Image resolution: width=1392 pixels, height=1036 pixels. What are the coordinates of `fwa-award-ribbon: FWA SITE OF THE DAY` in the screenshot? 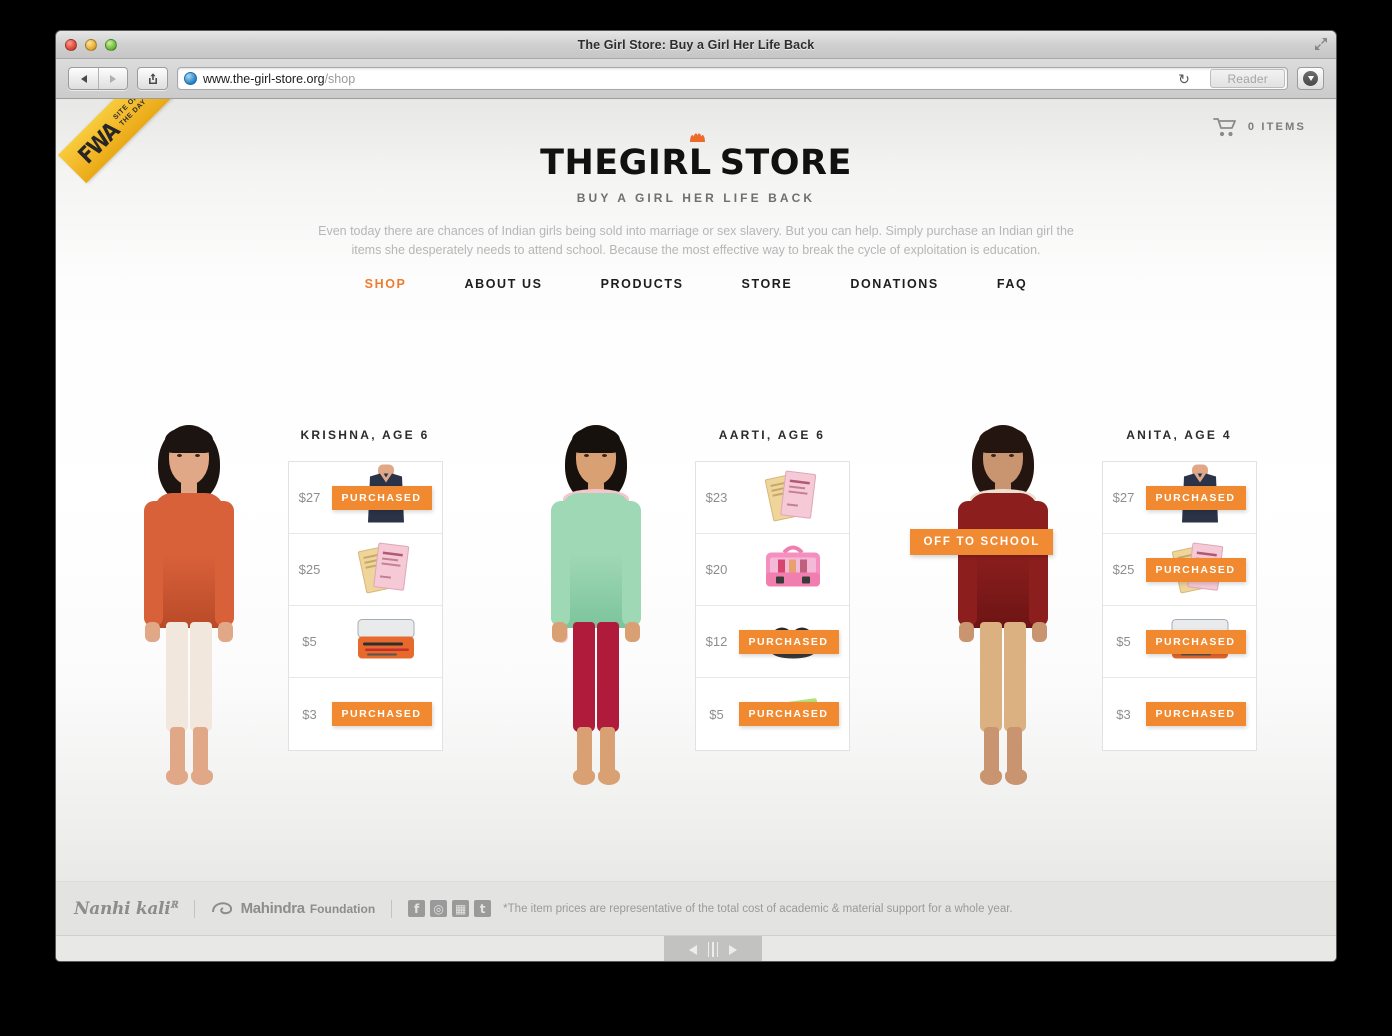 It's located at (115, 158).